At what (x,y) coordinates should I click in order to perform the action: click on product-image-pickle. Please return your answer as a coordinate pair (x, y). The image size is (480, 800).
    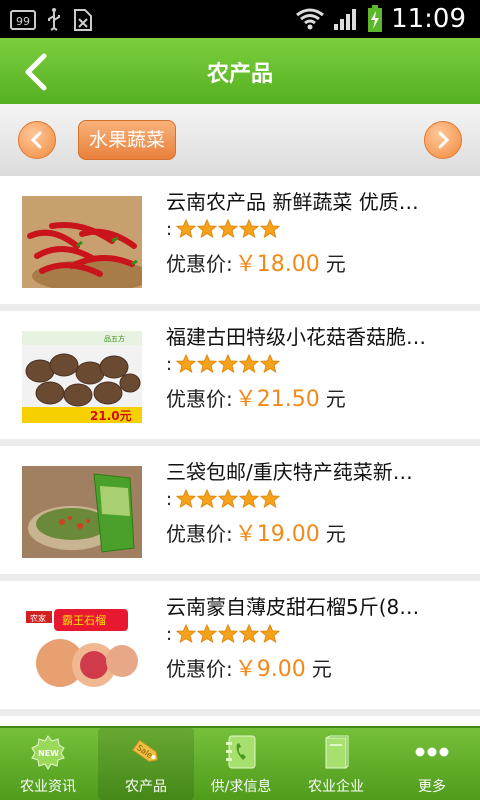
    Looking at the image, I should click on (82, 512).